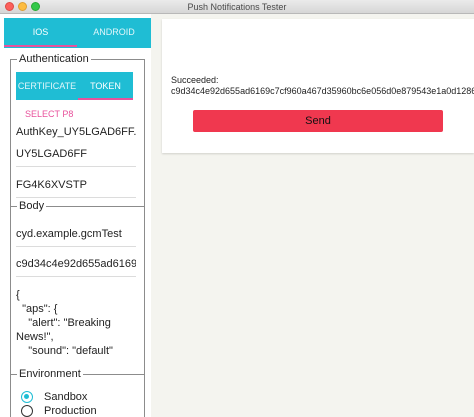 The image size is (474, 417). I want to click on production-radio, so click(27, 411).